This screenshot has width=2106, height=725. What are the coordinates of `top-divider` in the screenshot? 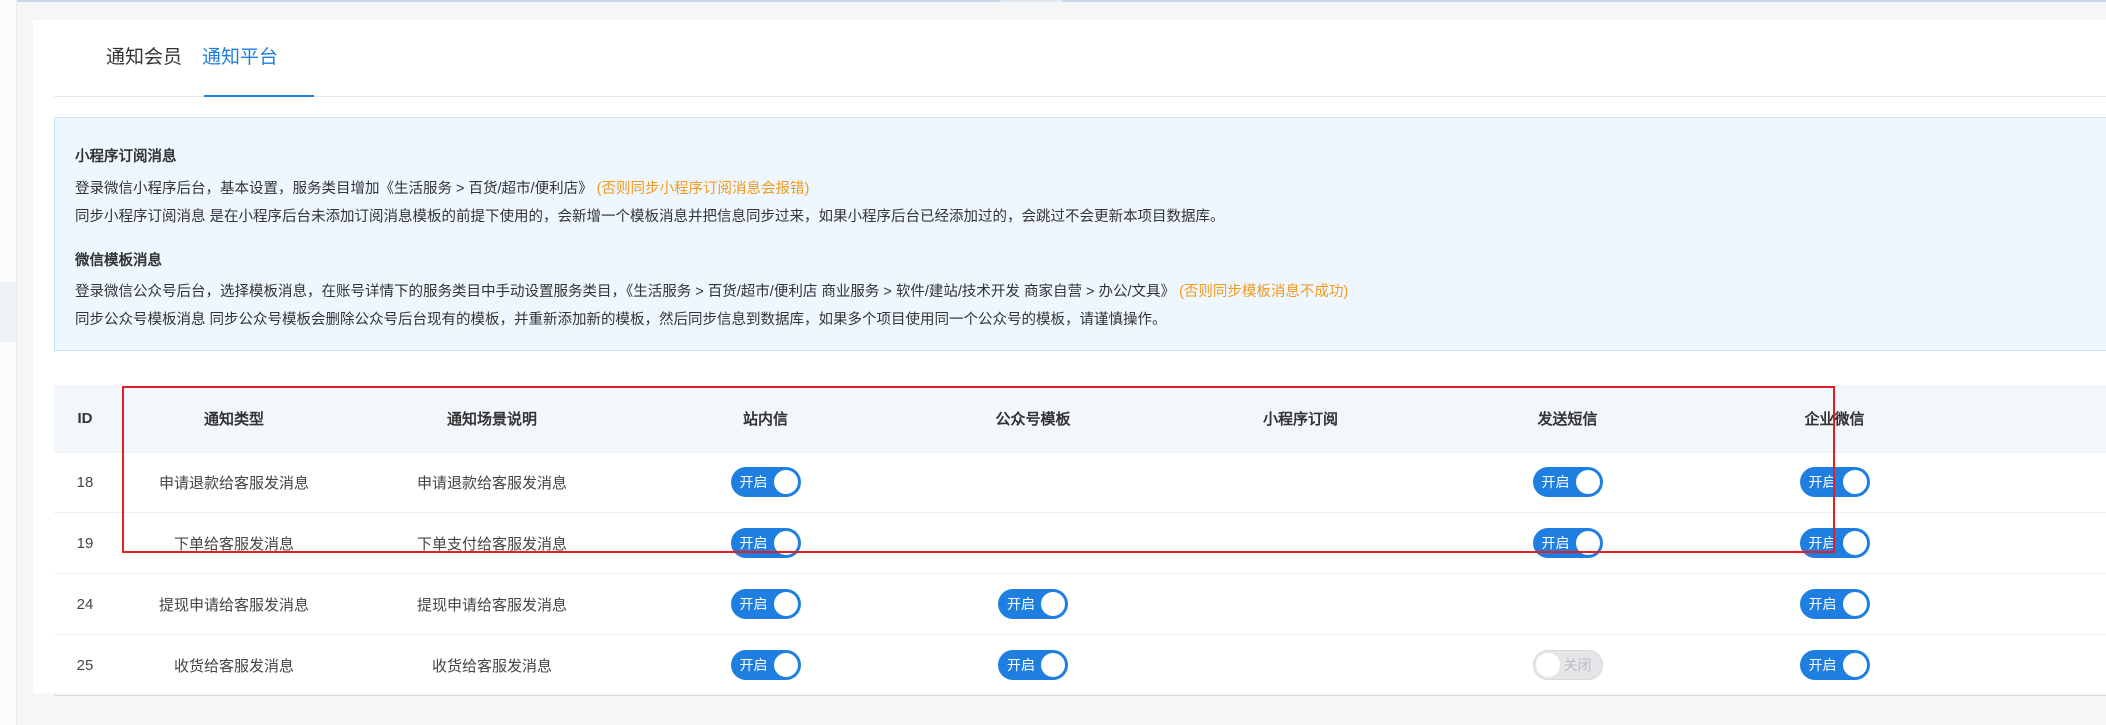 It's located at (1053, 1).